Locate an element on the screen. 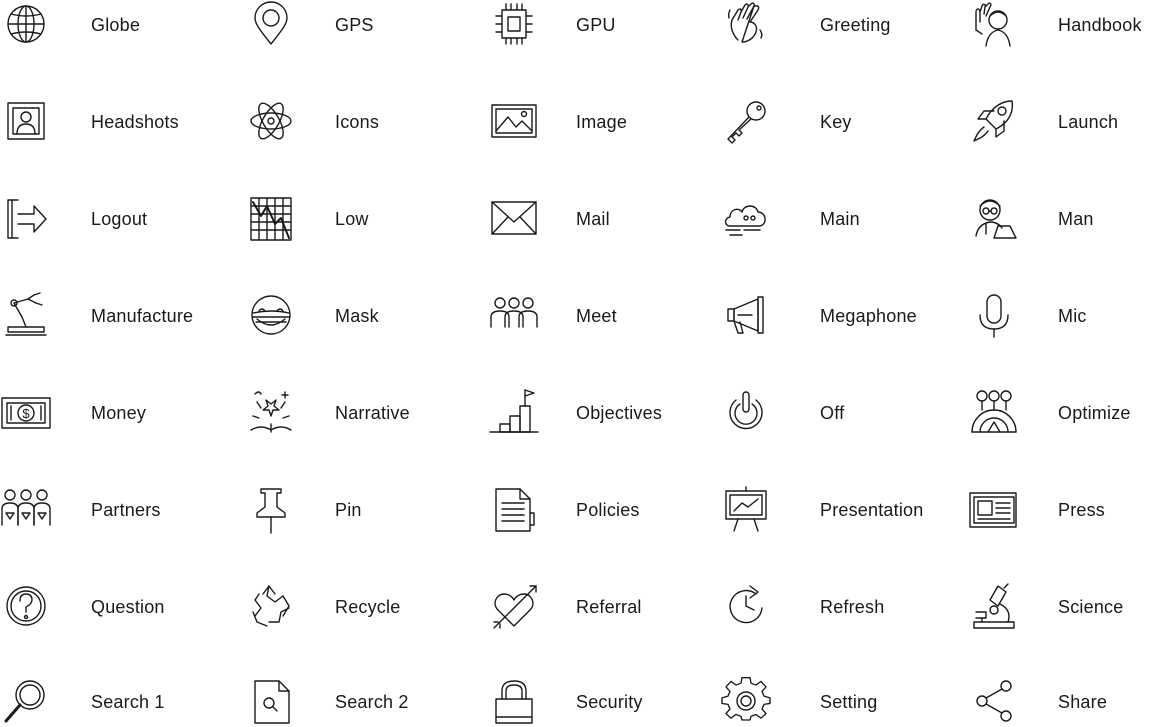 Image resolution: width=1169 pixels, height=727 pixels. icon-tile: Launch is located at coordinates (1068, 122).